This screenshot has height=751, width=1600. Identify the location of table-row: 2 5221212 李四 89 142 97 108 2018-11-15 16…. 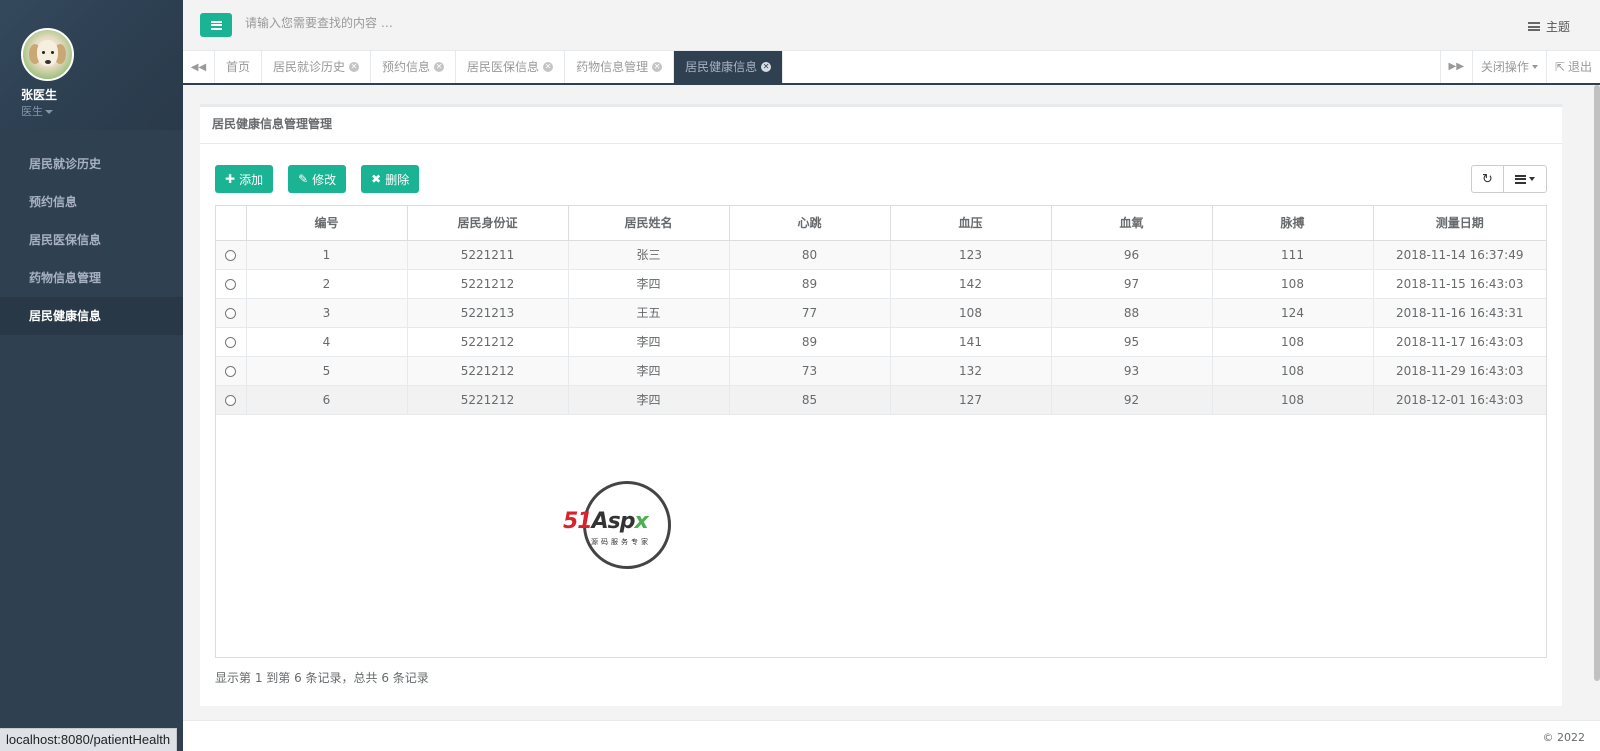
(881, 284).